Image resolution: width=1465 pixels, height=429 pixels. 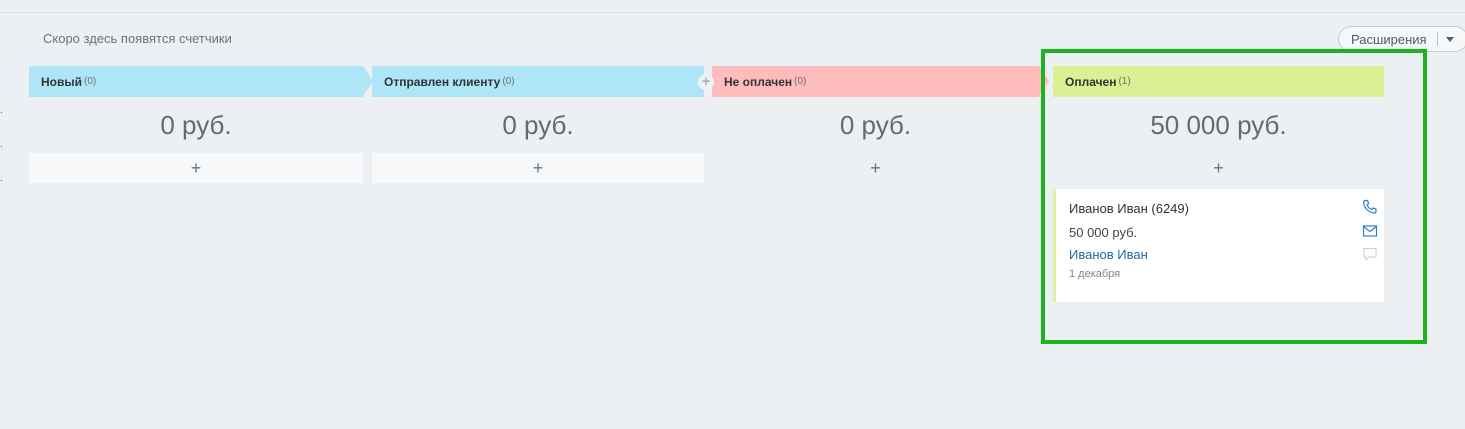 I want to click on kanban-column-paid: Оплачен (1) 50 000 руб. +, so click(x=1218, y=124).